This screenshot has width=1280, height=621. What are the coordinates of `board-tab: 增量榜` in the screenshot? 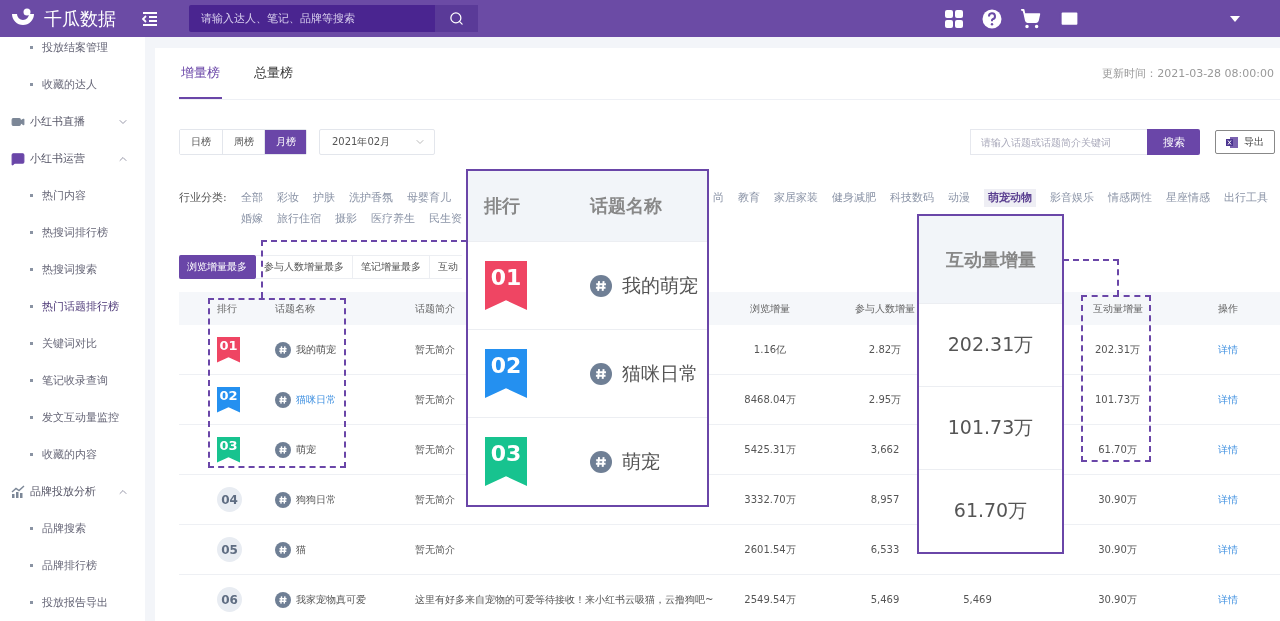 It's located at (200, 74).